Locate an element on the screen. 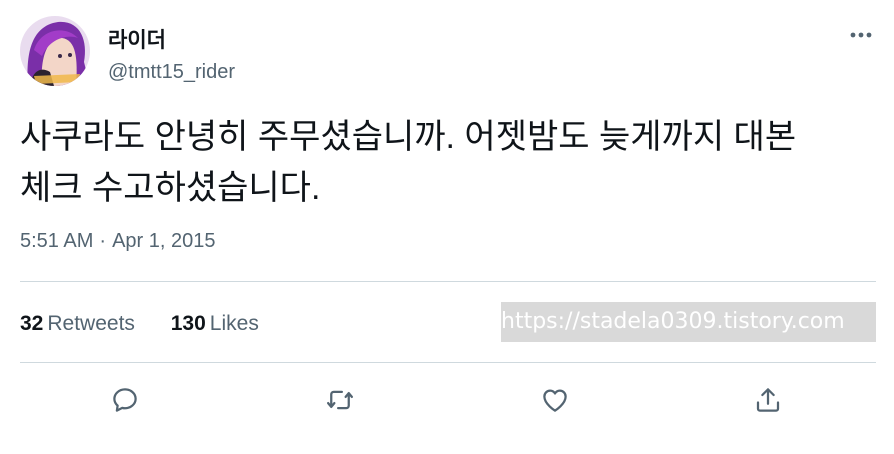 This screenshot has height=454, width=894. likes-count: 130 is located at coordinates (188, 323).